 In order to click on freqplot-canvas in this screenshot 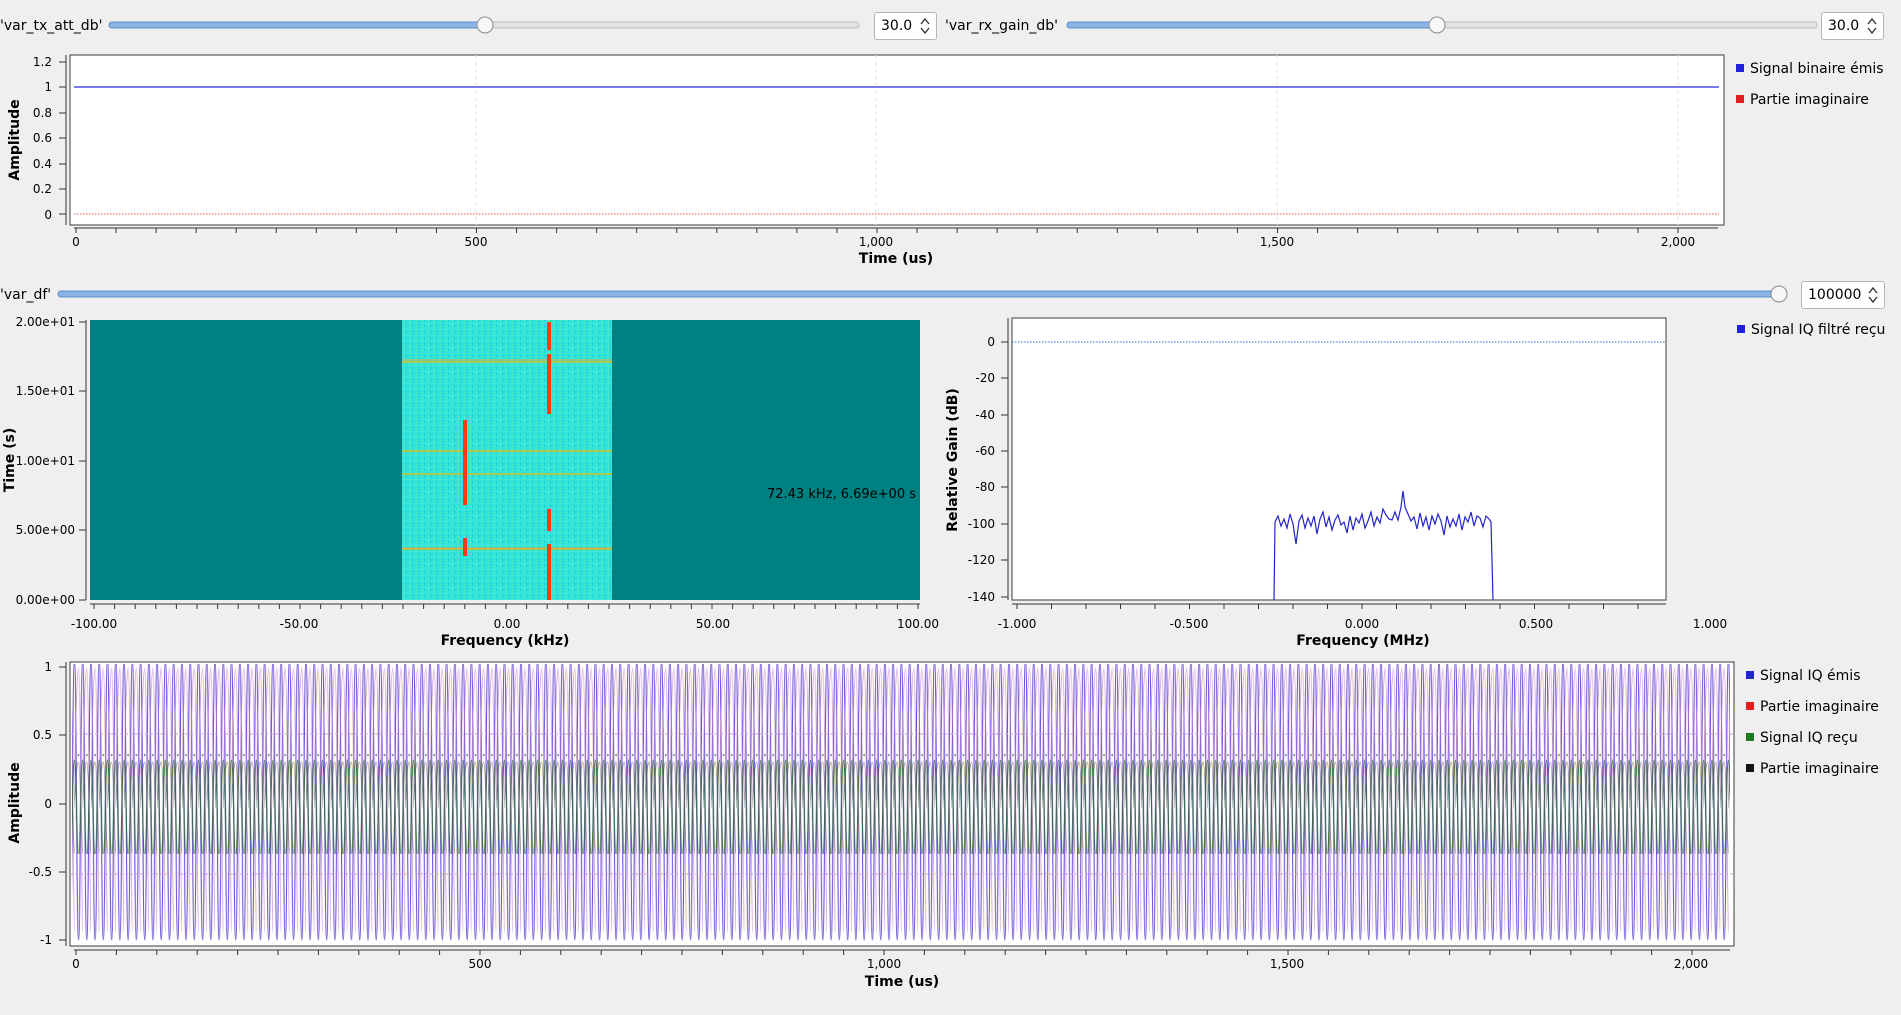, I will do `click(1339, 459)`.